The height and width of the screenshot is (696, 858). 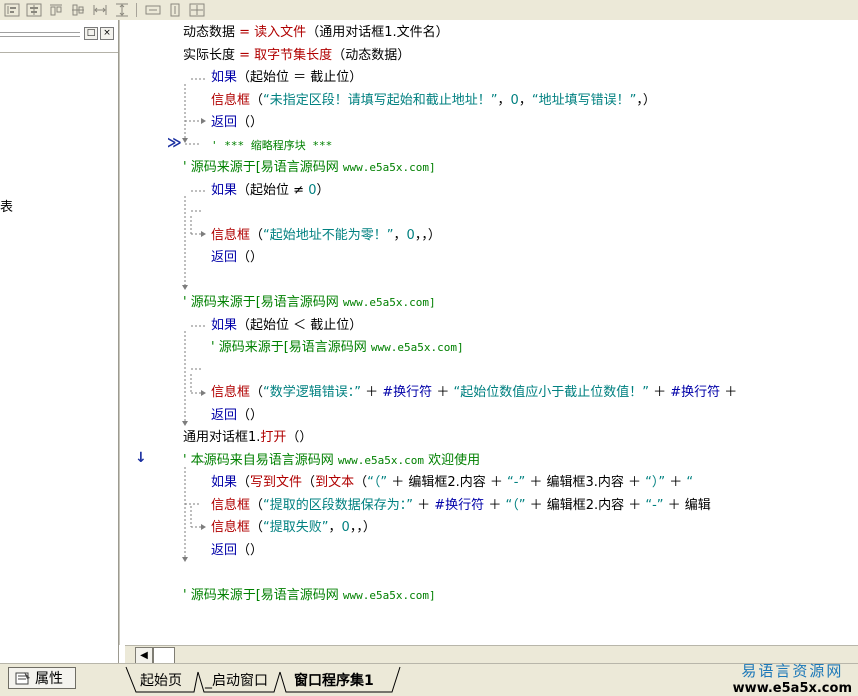 I want to click on code-line: ' *** 缩略程序块 ***, so click(x=271, y=146).